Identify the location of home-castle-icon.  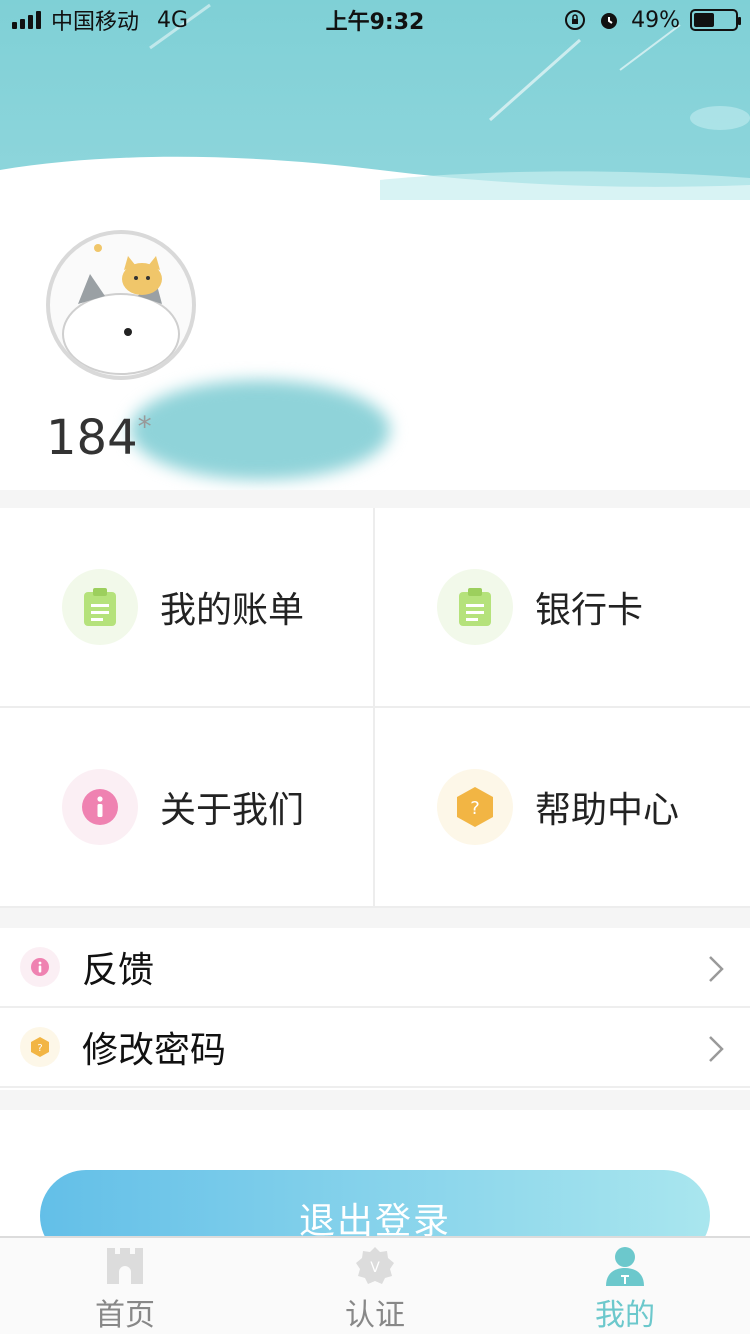
(125, 1266).